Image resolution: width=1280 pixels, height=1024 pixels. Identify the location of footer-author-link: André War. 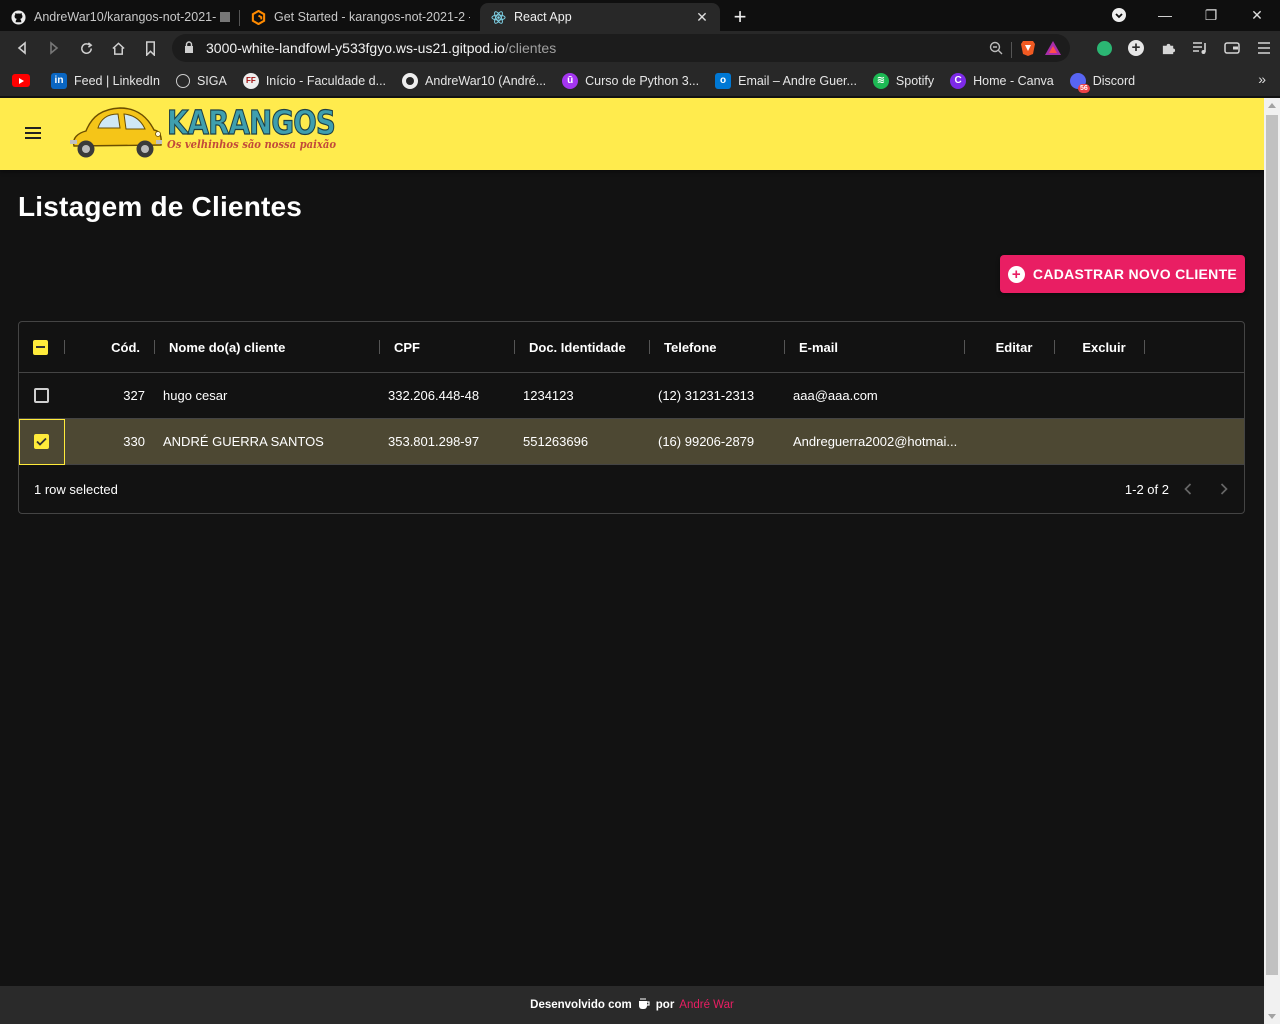
(706, 1005).